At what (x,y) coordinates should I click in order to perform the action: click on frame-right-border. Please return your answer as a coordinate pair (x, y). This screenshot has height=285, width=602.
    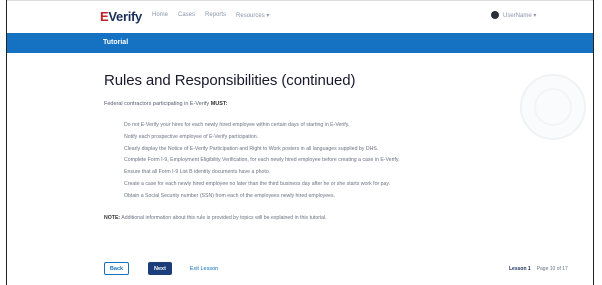
    Looking at the image, I should click on (593, 142).